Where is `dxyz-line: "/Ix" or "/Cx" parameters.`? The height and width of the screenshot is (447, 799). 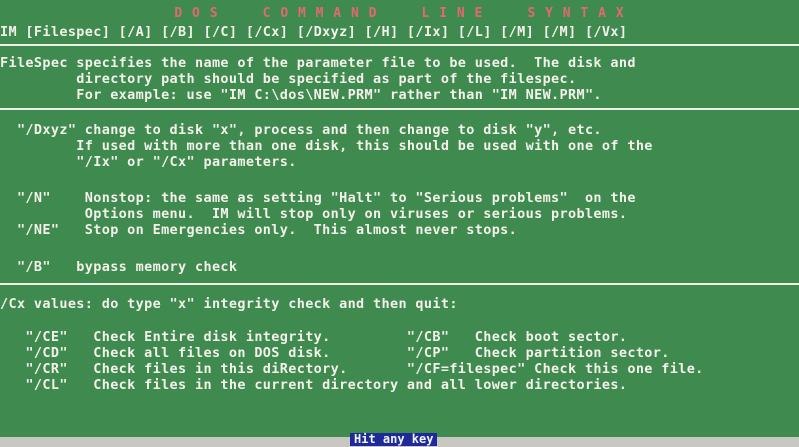 dxyz-line: "/Ix" or "/Cx" parameters. is located at coordinates (148, 162).